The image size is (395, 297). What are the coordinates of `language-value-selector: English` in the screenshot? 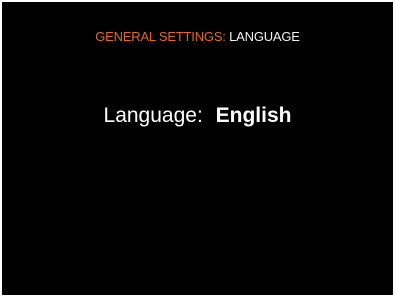 It's located at (254, 115).